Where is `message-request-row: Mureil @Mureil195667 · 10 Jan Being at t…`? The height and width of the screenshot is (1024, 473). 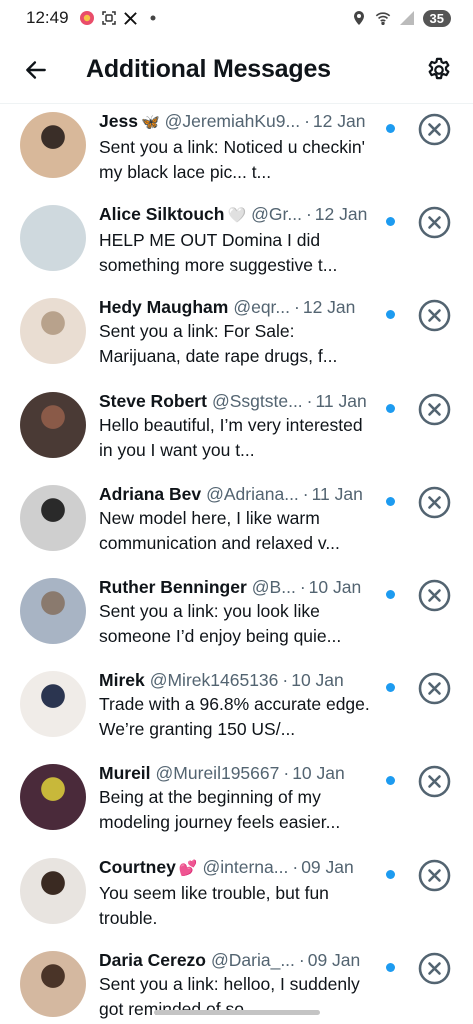
message-request-row: Mureil @Mureil195667 · 10 Jan Being at t… is located at coordinates (236, 802).